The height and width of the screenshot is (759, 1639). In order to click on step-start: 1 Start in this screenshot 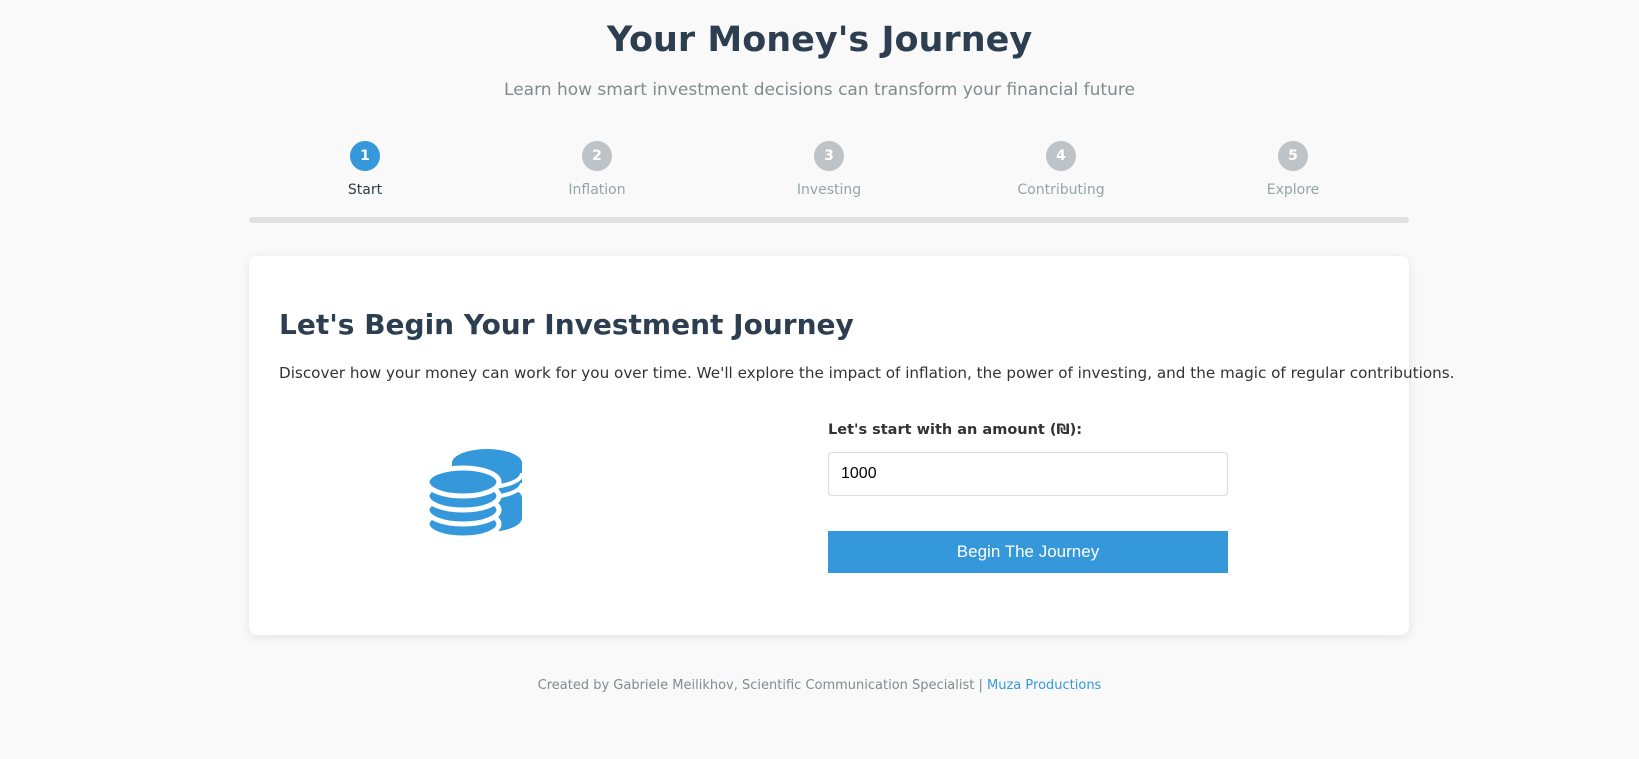, I will do `click(365, 171)`.